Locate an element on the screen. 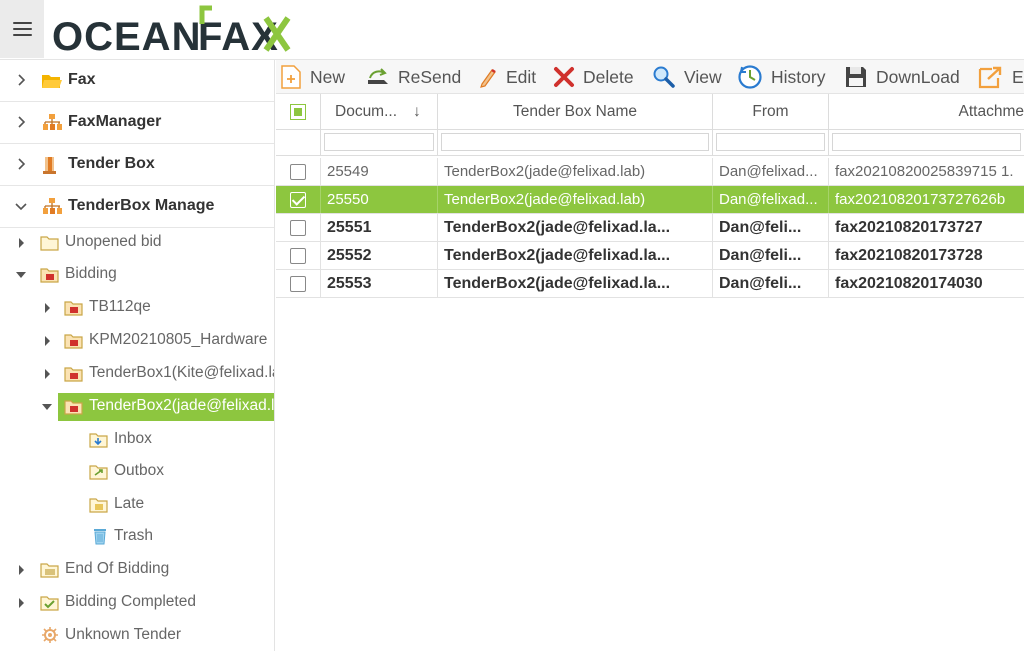 The height and width of the screenshot is (651, 1024). pencil-icon is located at coordinates (488, 78).